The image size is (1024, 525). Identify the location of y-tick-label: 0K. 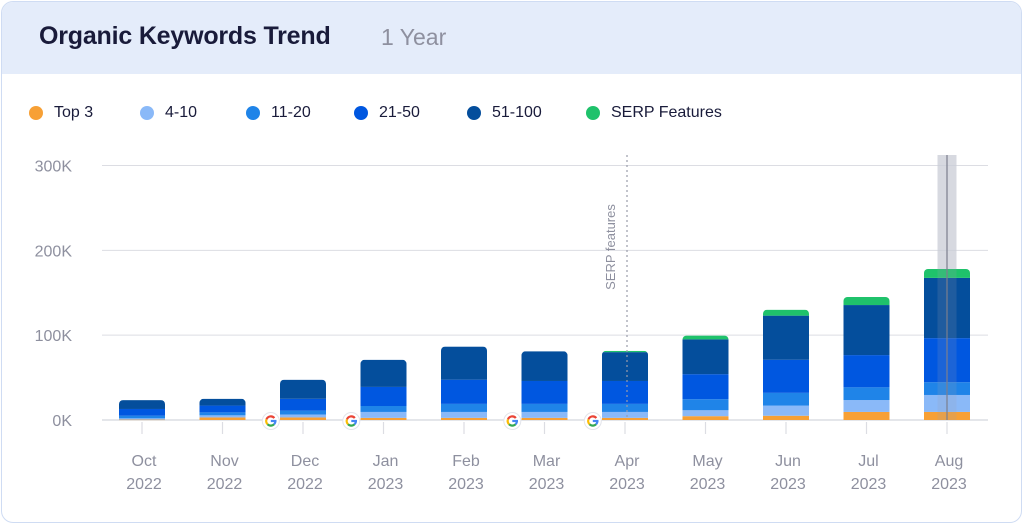
(62, 421).